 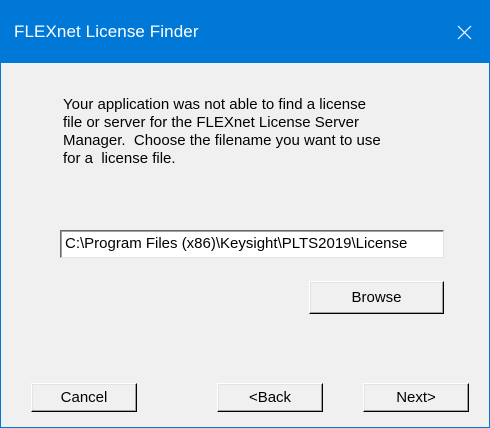 I want to click on close-button, so click(x=465, y=32).